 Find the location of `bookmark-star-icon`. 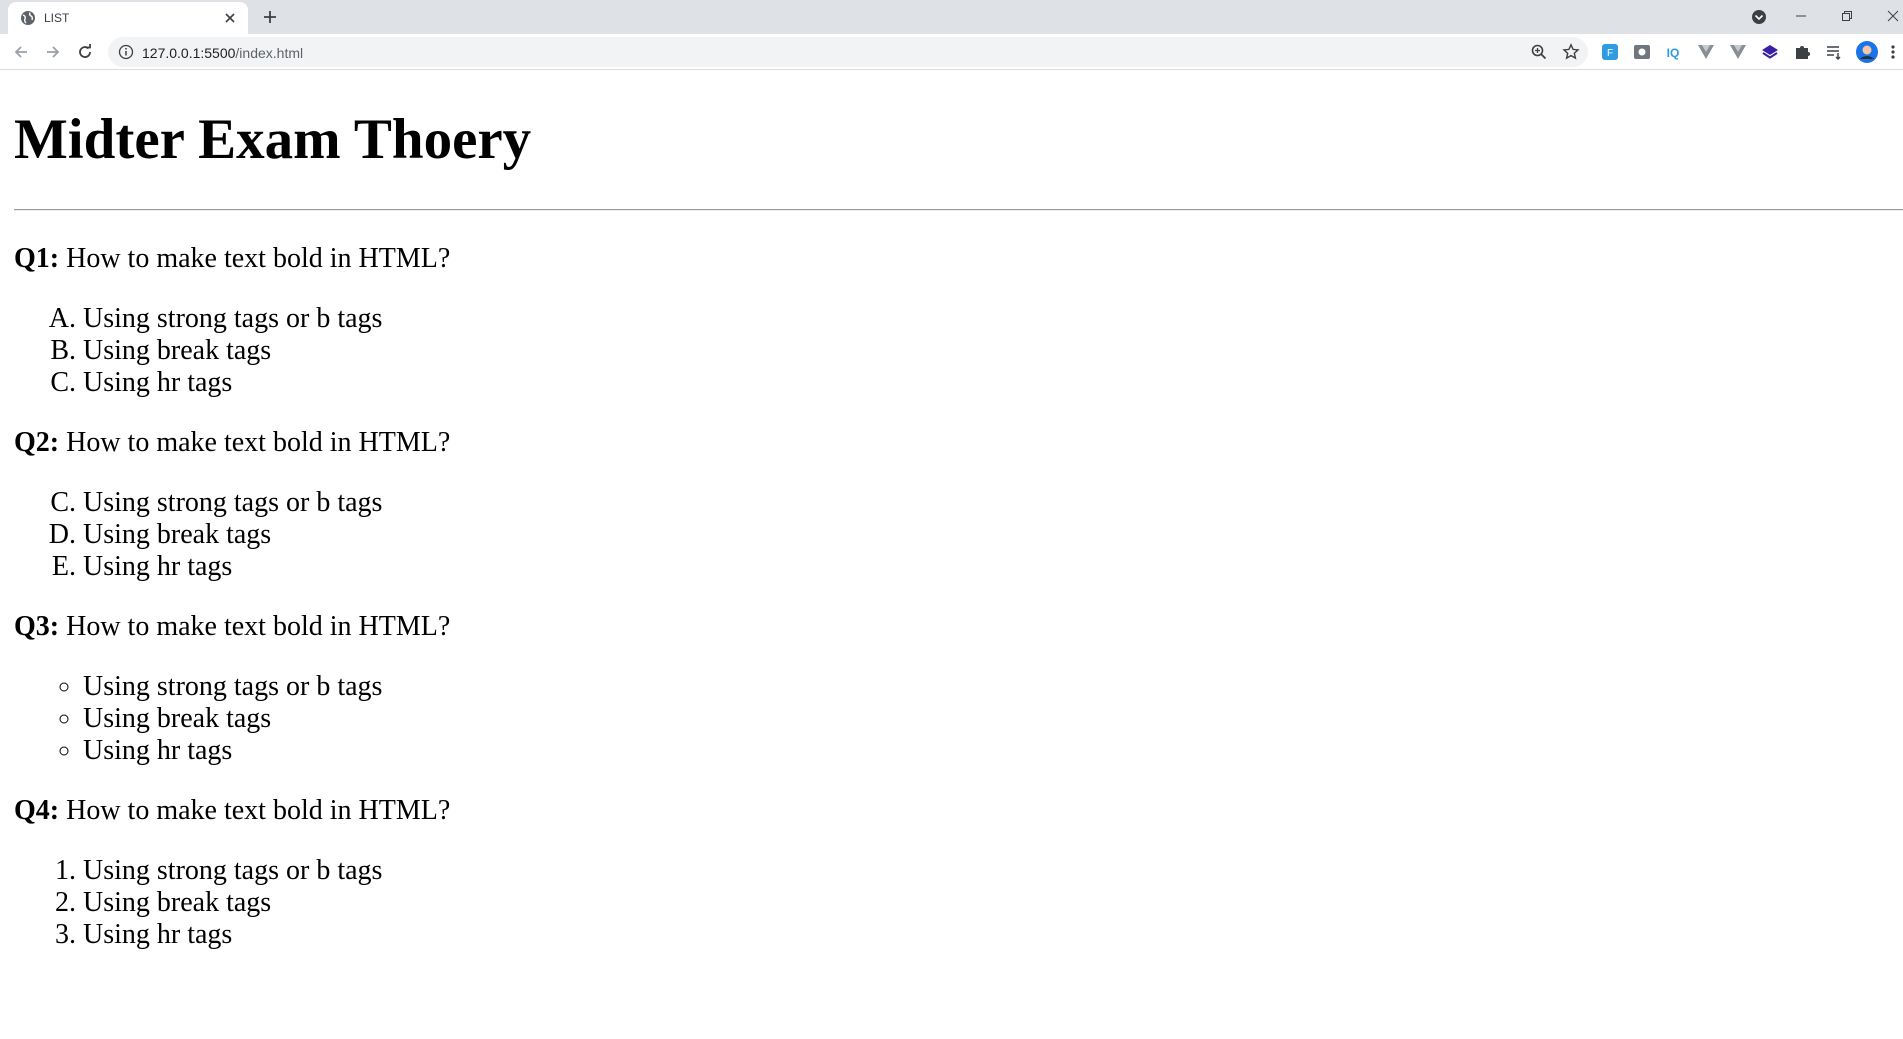

bookmark-star-icon is located at coordinates (1571, 52).